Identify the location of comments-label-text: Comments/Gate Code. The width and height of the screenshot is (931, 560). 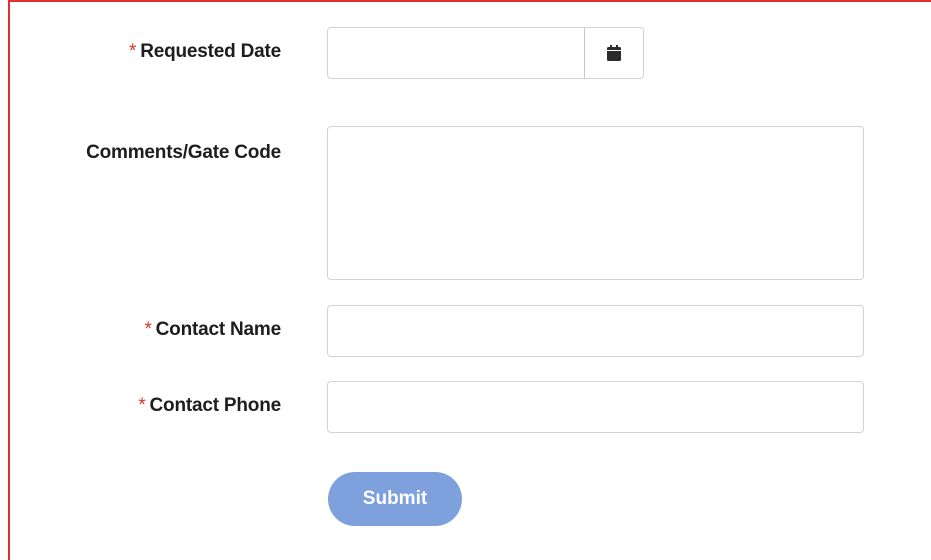
(183, 152).